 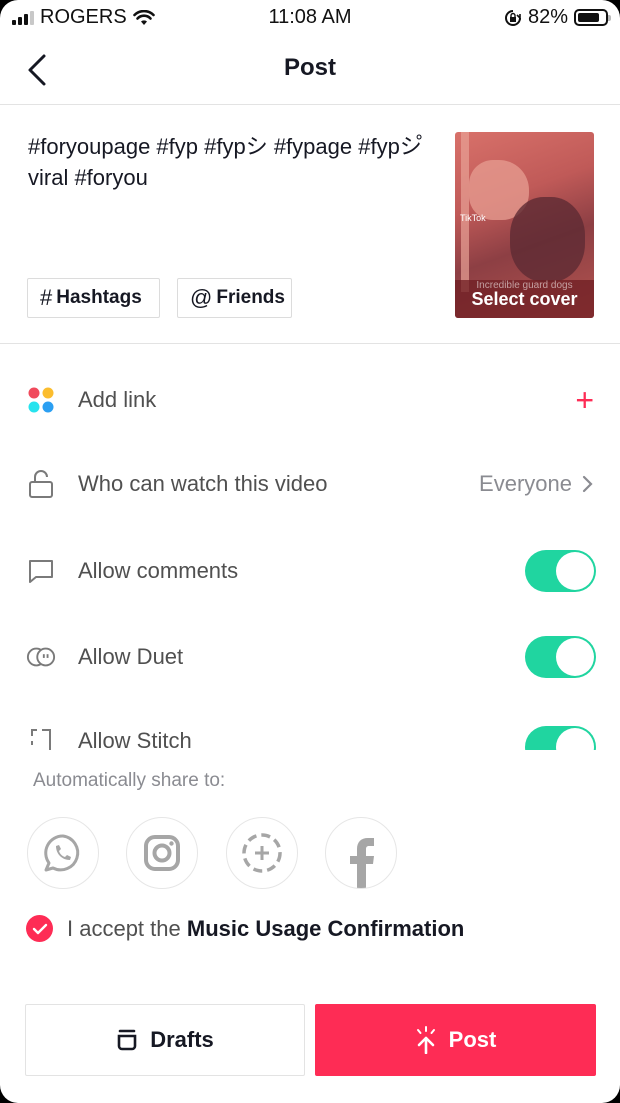 What do you see at coordinates (310, 400) in the screenshot?
I see `add-link-row: Add link +` at bounding box center [310, 400].